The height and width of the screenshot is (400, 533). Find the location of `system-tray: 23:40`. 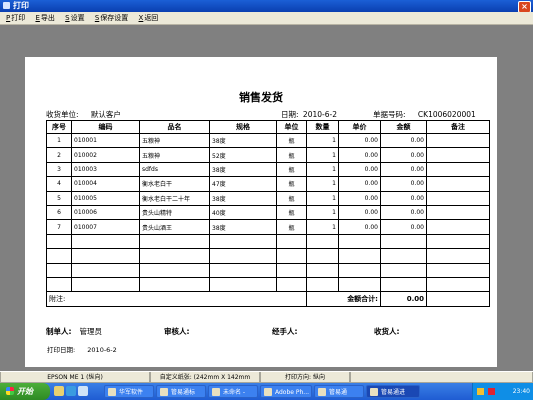

system-tray: 23:40 is located at coordinates (502, 391).